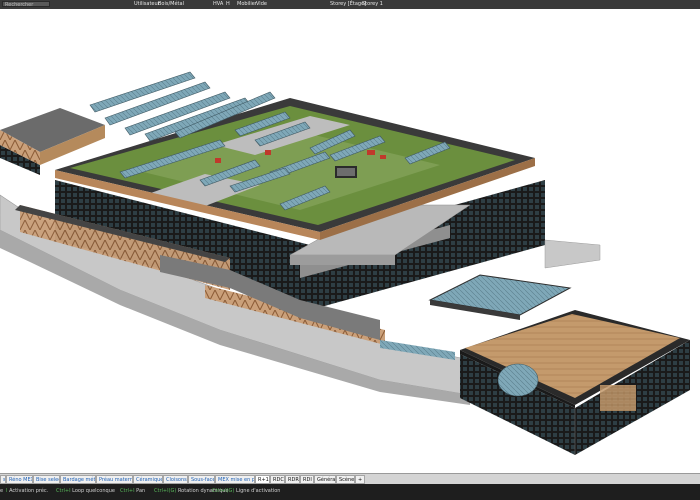 This screenshot has height=500, width=700. I want to click on tab-14: Scène, so click(345, 479).